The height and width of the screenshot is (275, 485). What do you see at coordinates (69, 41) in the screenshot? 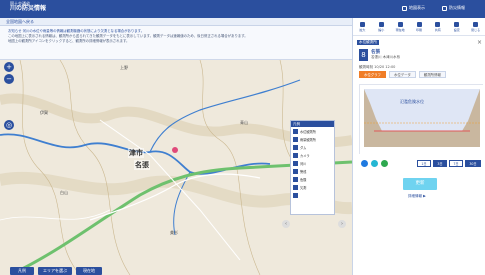
I see `info-line-2: 地図上の観測所アイコンをクリックすると、観測所の詳細情報が表示されます。` at bounding box center [69, 41].